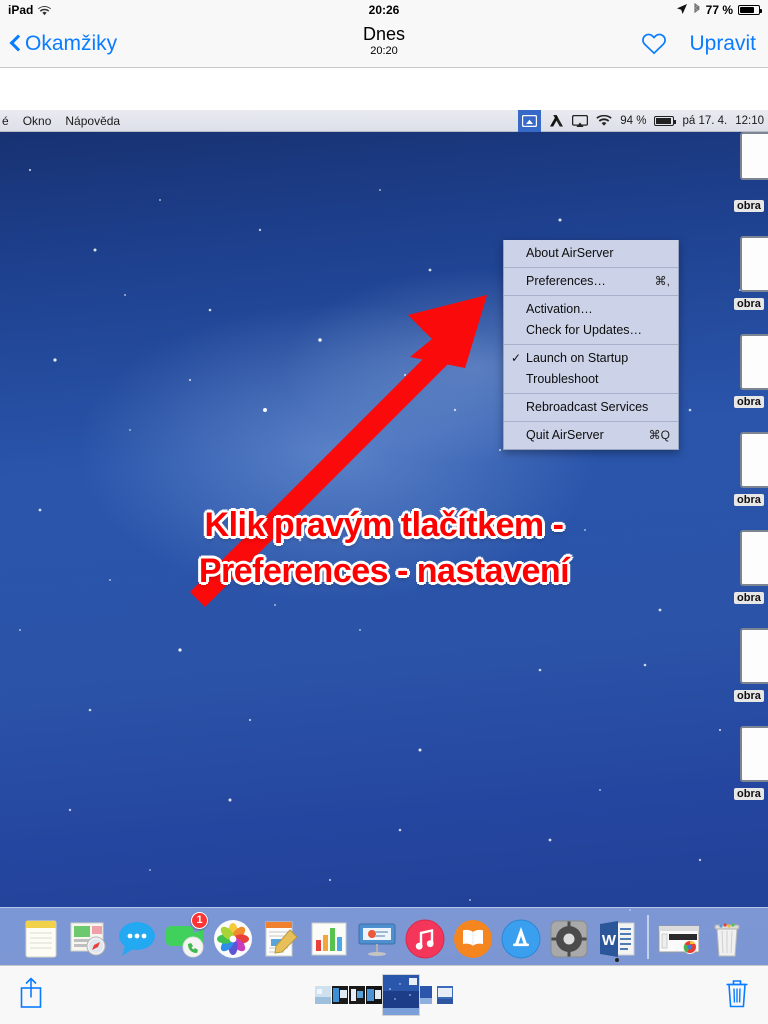 Image resolution: width=768 pixels, height=1024 pixels. I want to click on location-arrow-icon, so click(682, 10).